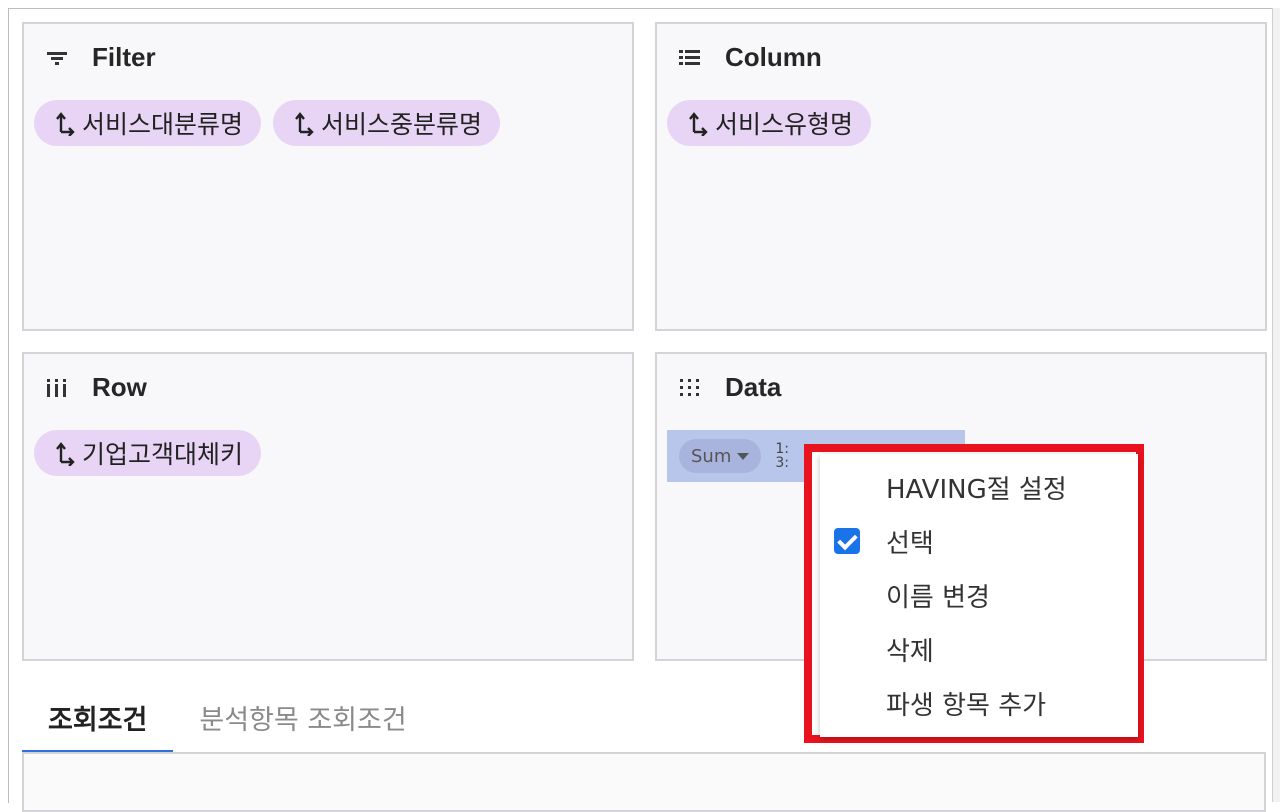  I want to click on context-menu-highlight: HAVING절 설정 선택 이름 변경 삭제 파생 항목 추가, so click(974, 593).